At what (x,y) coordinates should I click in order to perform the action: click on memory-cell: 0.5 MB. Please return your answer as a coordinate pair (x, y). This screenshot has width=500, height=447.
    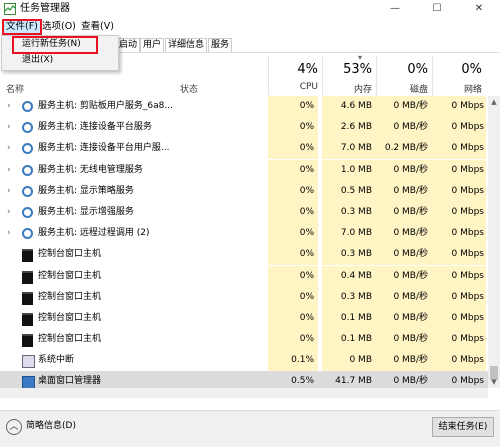
    Looking at the image, I should click on (349, 191).